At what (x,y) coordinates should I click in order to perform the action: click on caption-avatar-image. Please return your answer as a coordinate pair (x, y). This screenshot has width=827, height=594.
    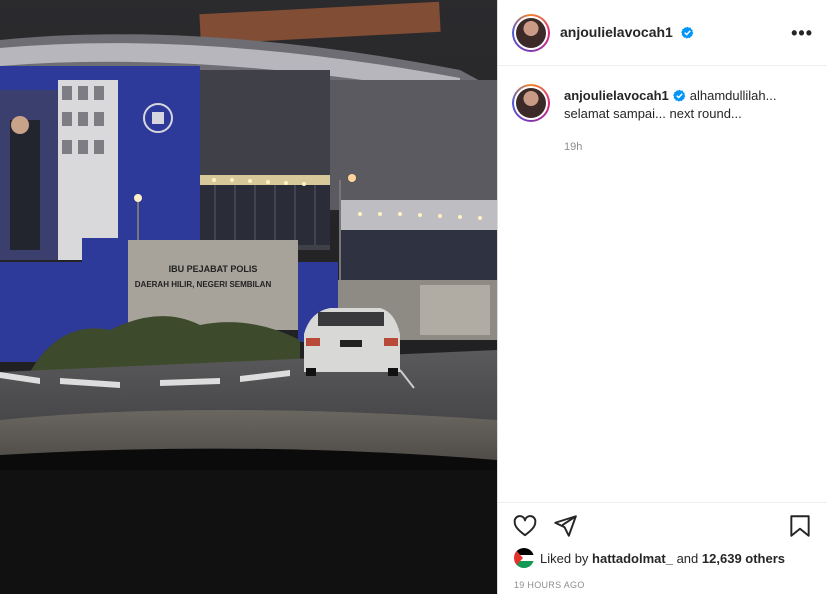
    Looking at the image, I should click on (531, 103).